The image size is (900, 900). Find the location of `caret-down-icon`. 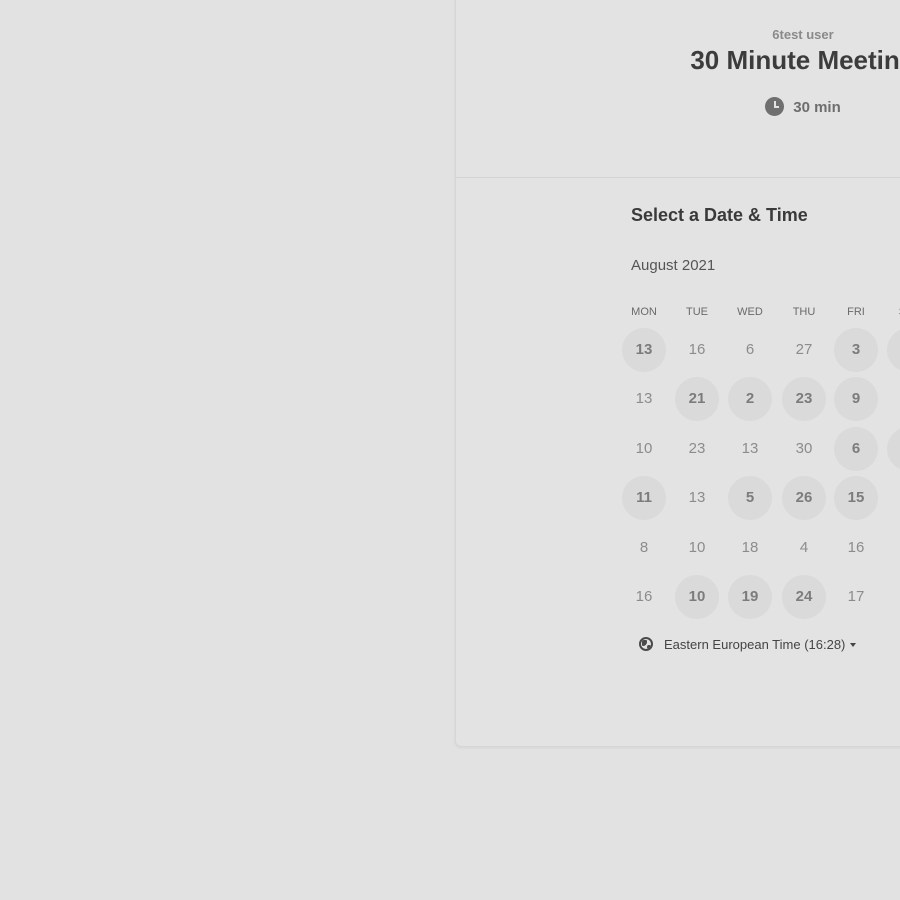

caret-down-icon is located at coordinates (853, 645).